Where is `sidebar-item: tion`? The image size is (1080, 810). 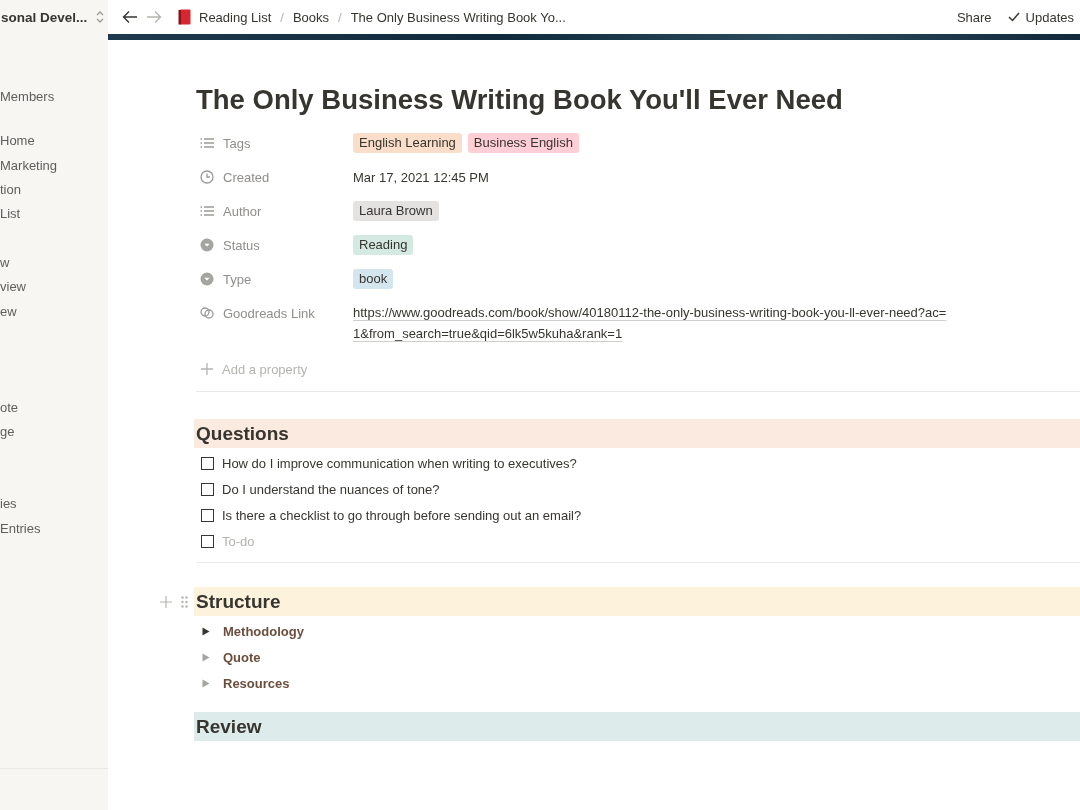
sidebar-item: tion is located at coordinates (54, 190).